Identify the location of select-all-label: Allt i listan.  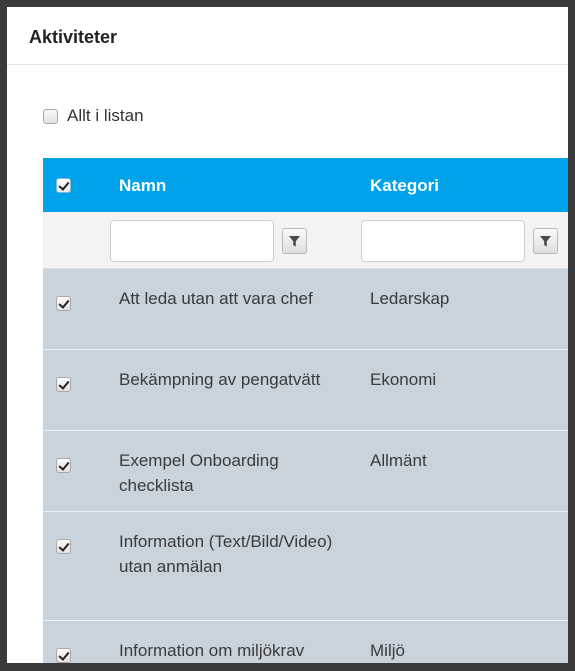
(105, 116).